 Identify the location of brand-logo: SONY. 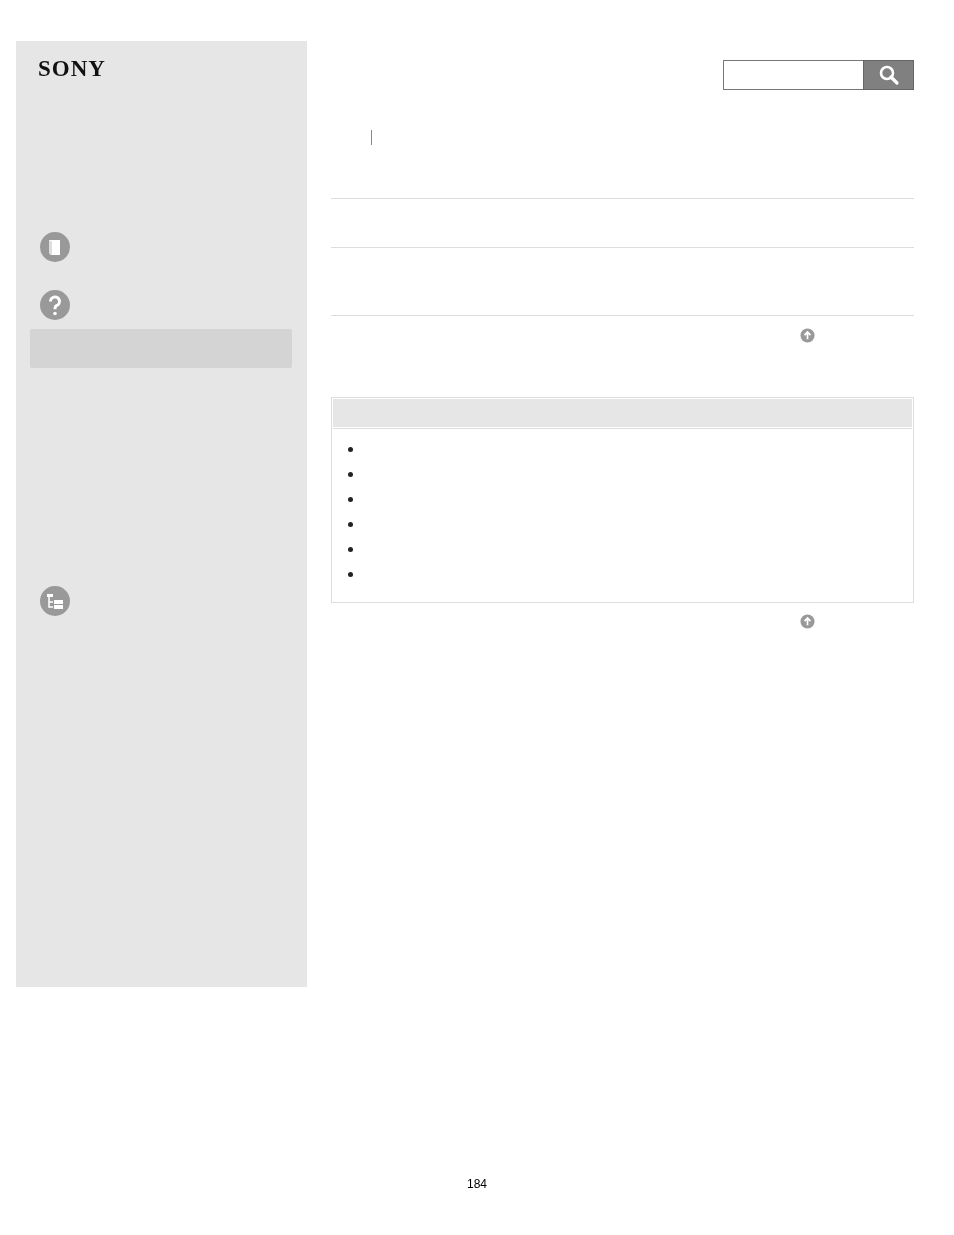
(72, 69).